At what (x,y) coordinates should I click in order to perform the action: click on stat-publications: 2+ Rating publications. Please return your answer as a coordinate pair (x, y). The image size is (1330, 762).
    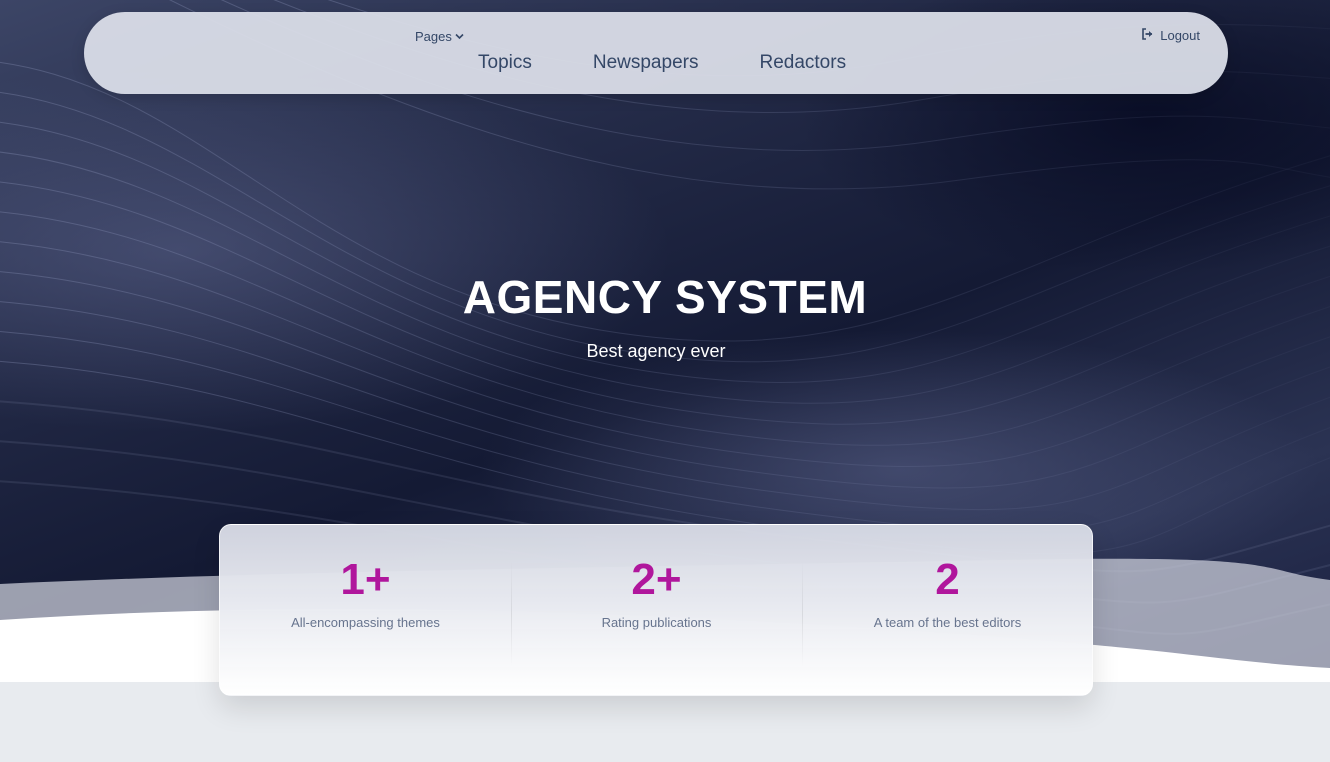
    Looking at the image, I should click on (656, 611).